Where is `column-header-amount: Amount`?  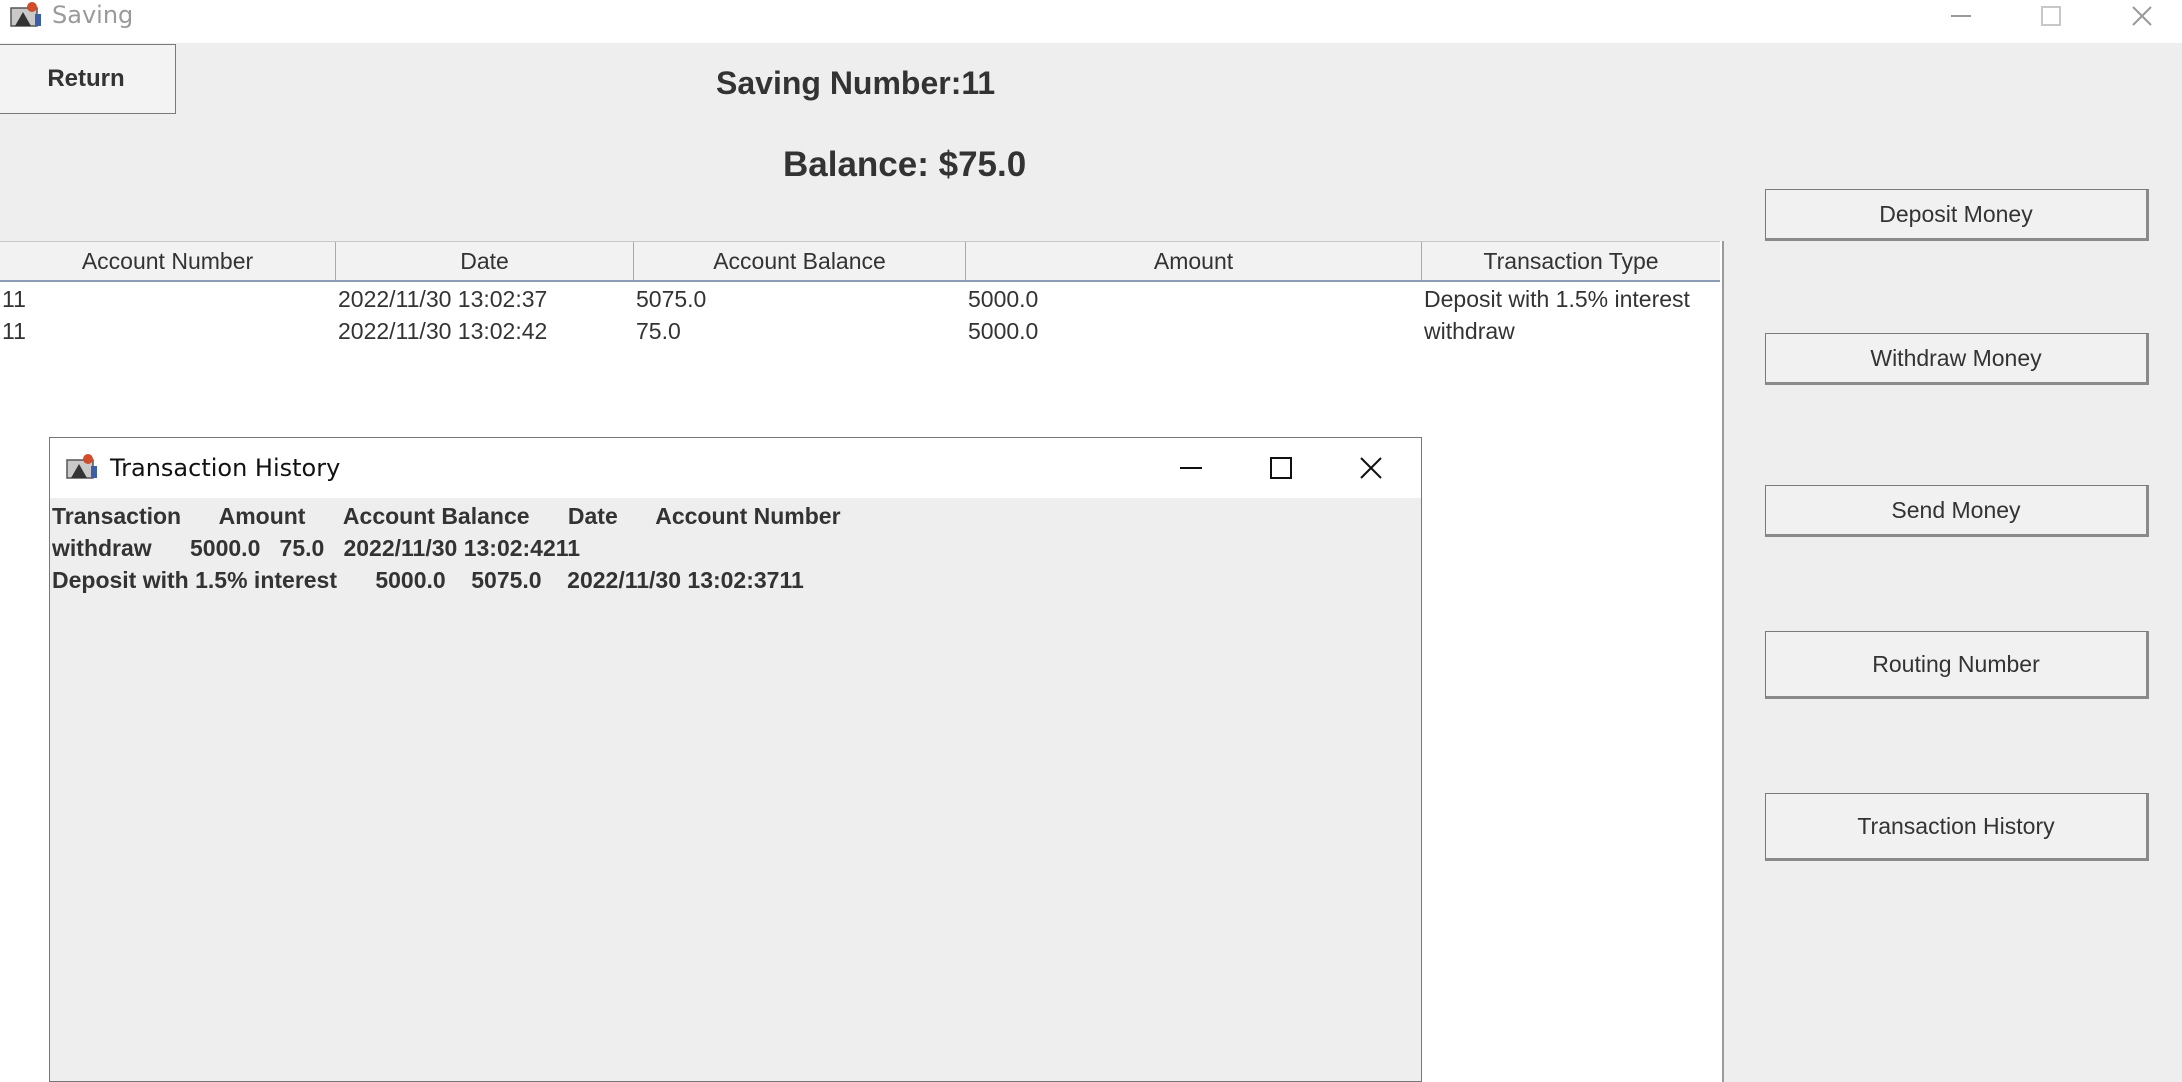 column-header-amount: Amount is located at coordinates (1194, 261).